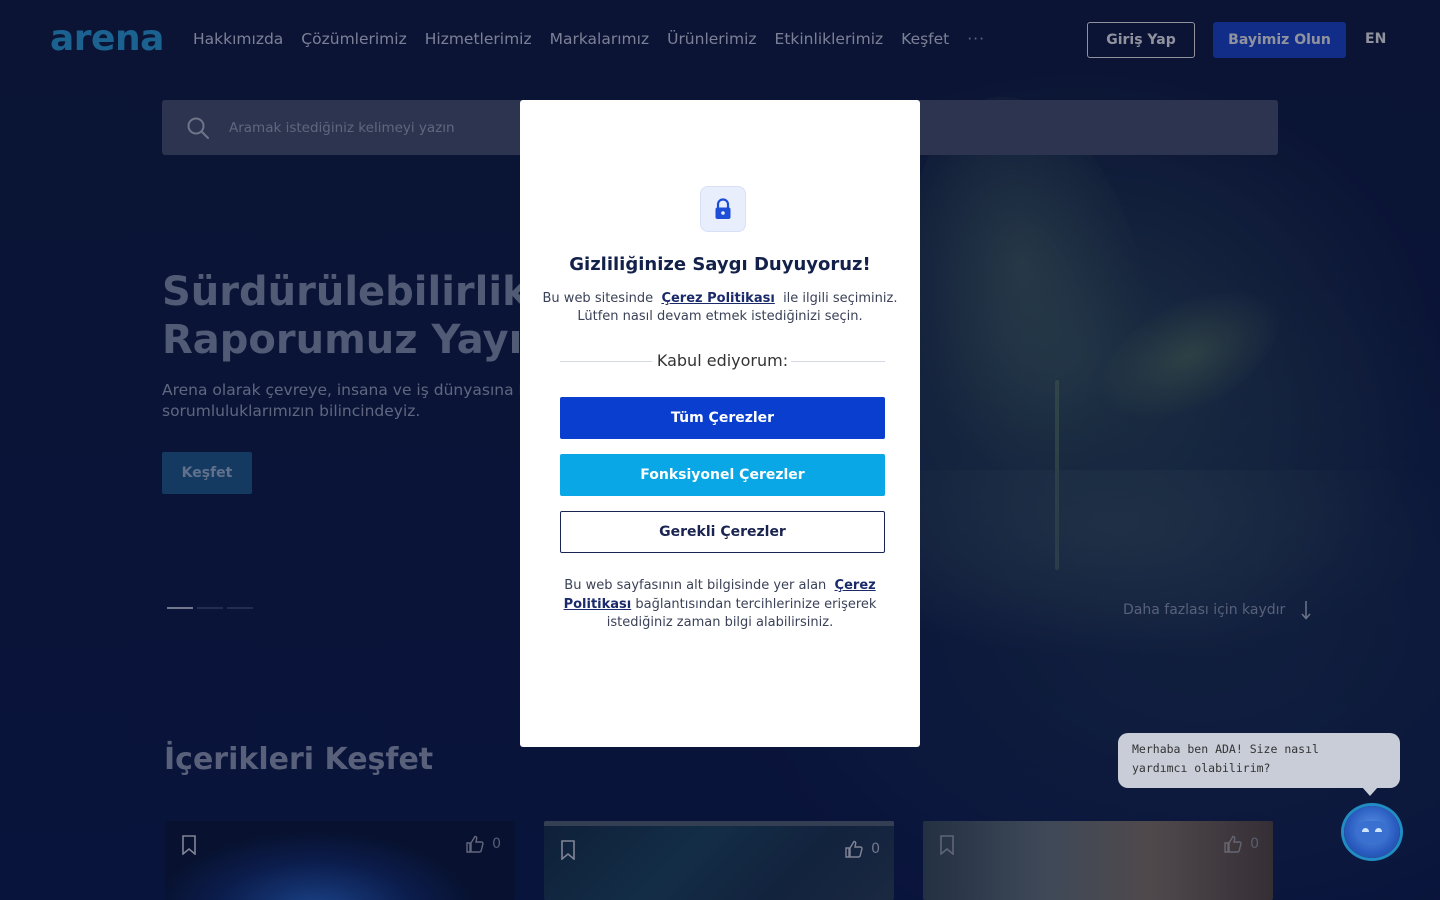 The width and height of the screenshot is (1440, 900). I want to click on required-cookies-button: Gerekli Çerezler, so click(722, 532).